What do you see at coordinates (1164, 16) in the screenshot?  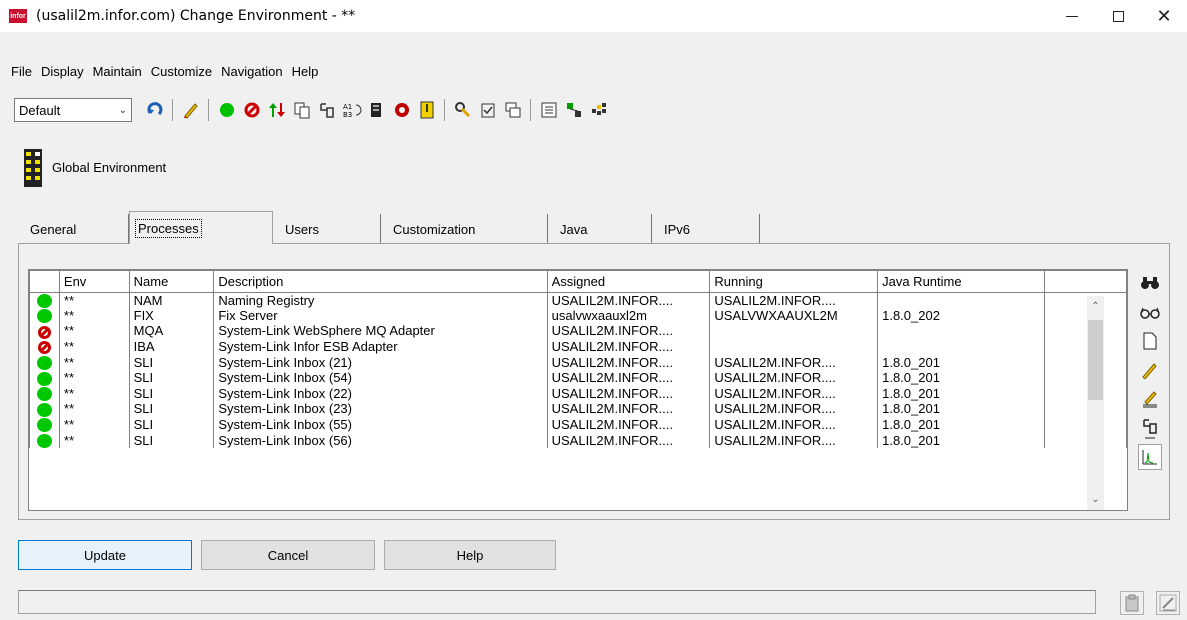 I see `close-button: ✕` at bounding box center [1164, 16].